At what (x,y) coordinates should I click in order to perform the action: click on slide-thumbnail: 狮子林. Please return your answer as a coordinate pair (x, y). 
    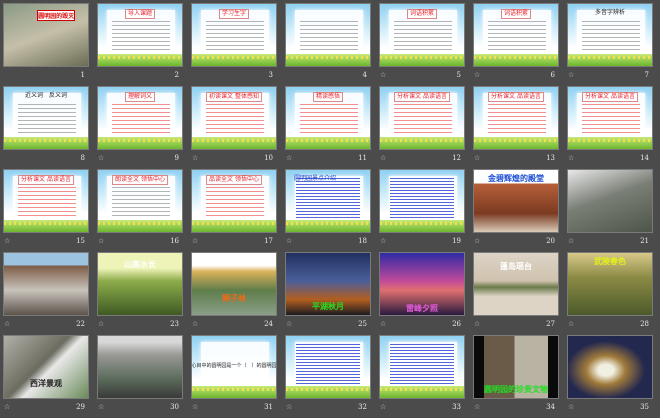
    Looking at the image, I should click on (234, 284).